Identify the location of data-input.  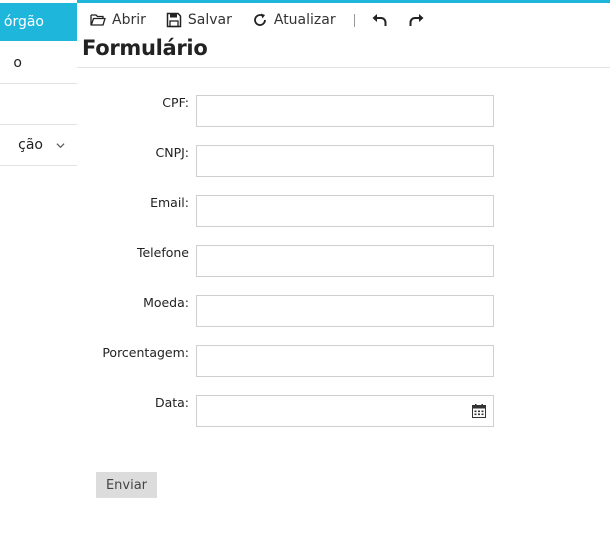
(345, 411).